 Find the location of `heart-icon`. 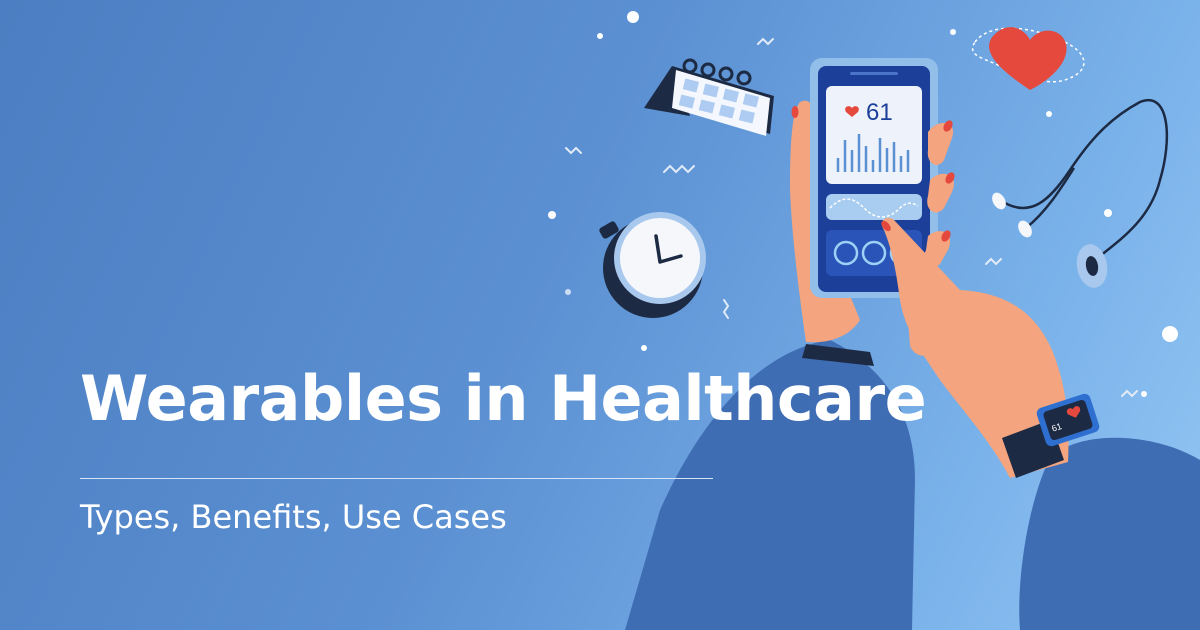

heart-icon is located at coordinates (1028, 58).